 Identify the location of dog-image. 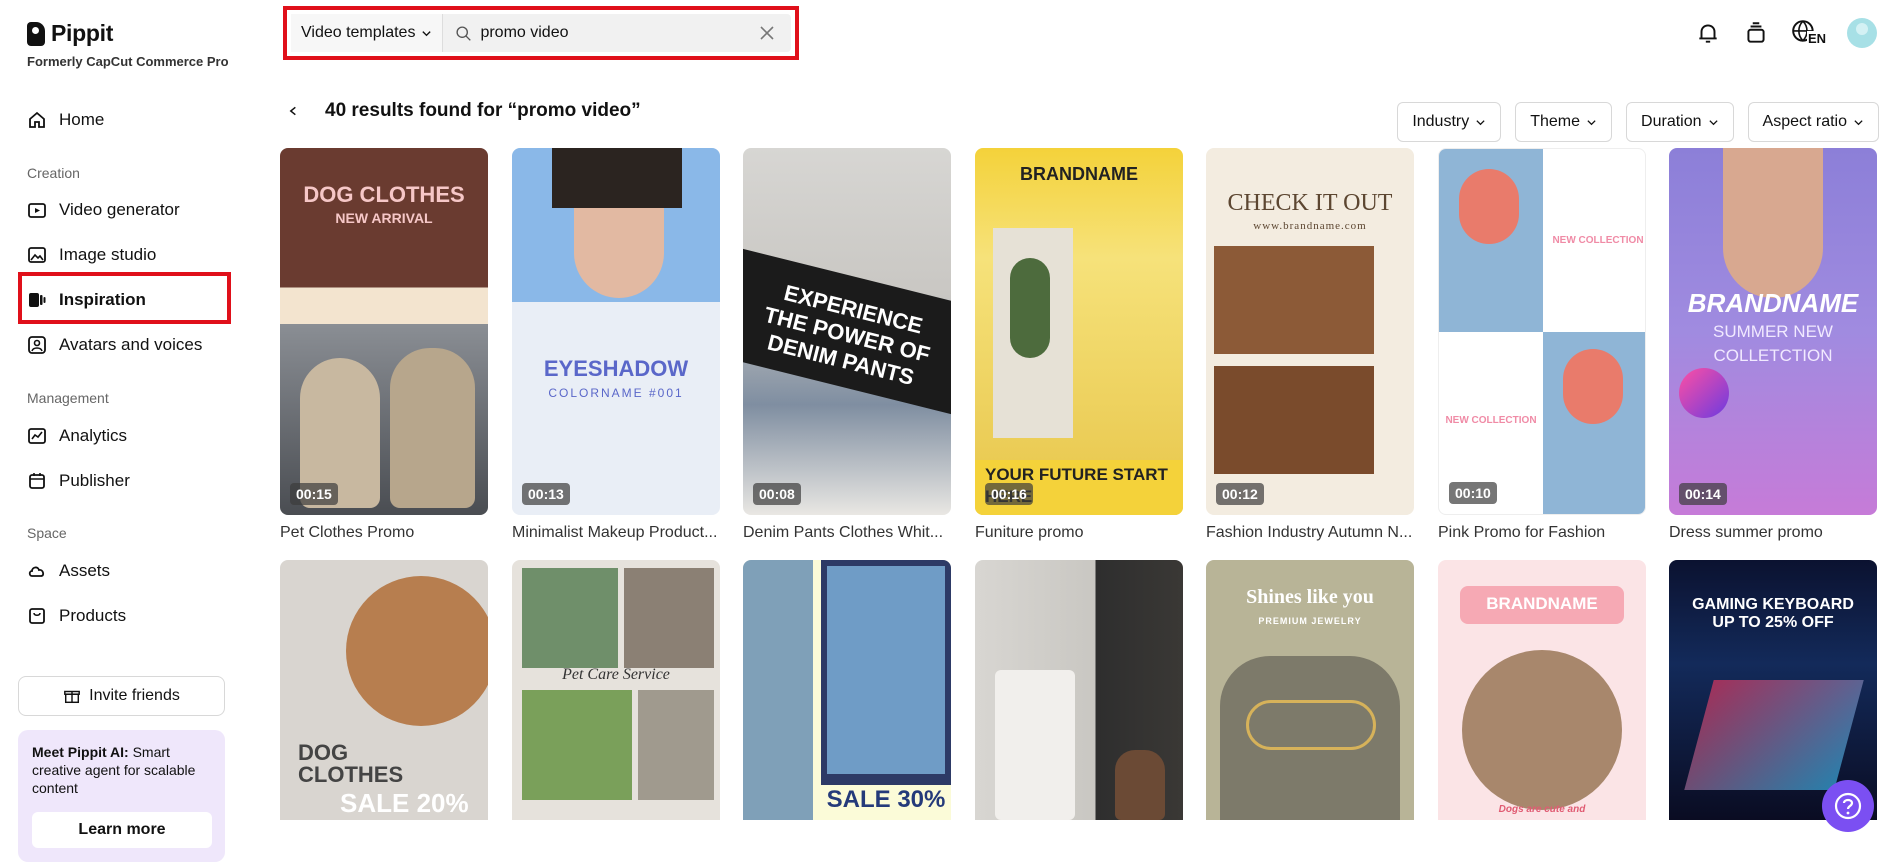
(1542, 730).